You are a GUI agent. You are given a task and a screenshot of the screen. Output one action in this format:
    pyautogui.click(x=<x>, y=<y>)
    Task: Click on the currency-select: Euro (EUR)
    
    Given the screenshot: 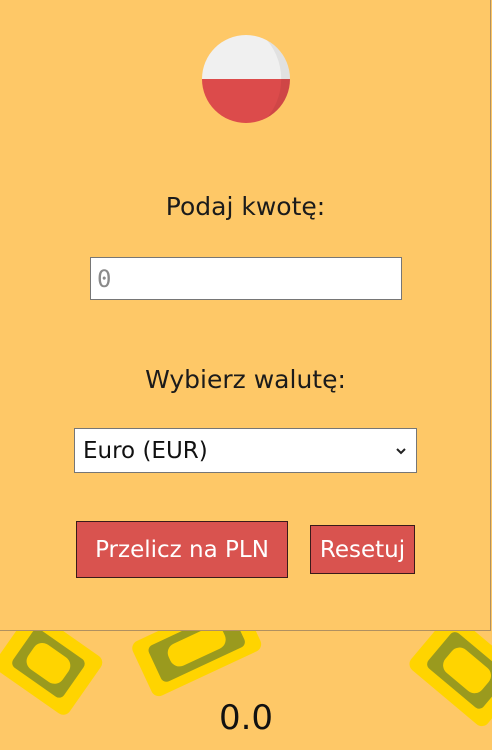 What is the action you would take?
    pyautogui.click(x=245, y=450)
    